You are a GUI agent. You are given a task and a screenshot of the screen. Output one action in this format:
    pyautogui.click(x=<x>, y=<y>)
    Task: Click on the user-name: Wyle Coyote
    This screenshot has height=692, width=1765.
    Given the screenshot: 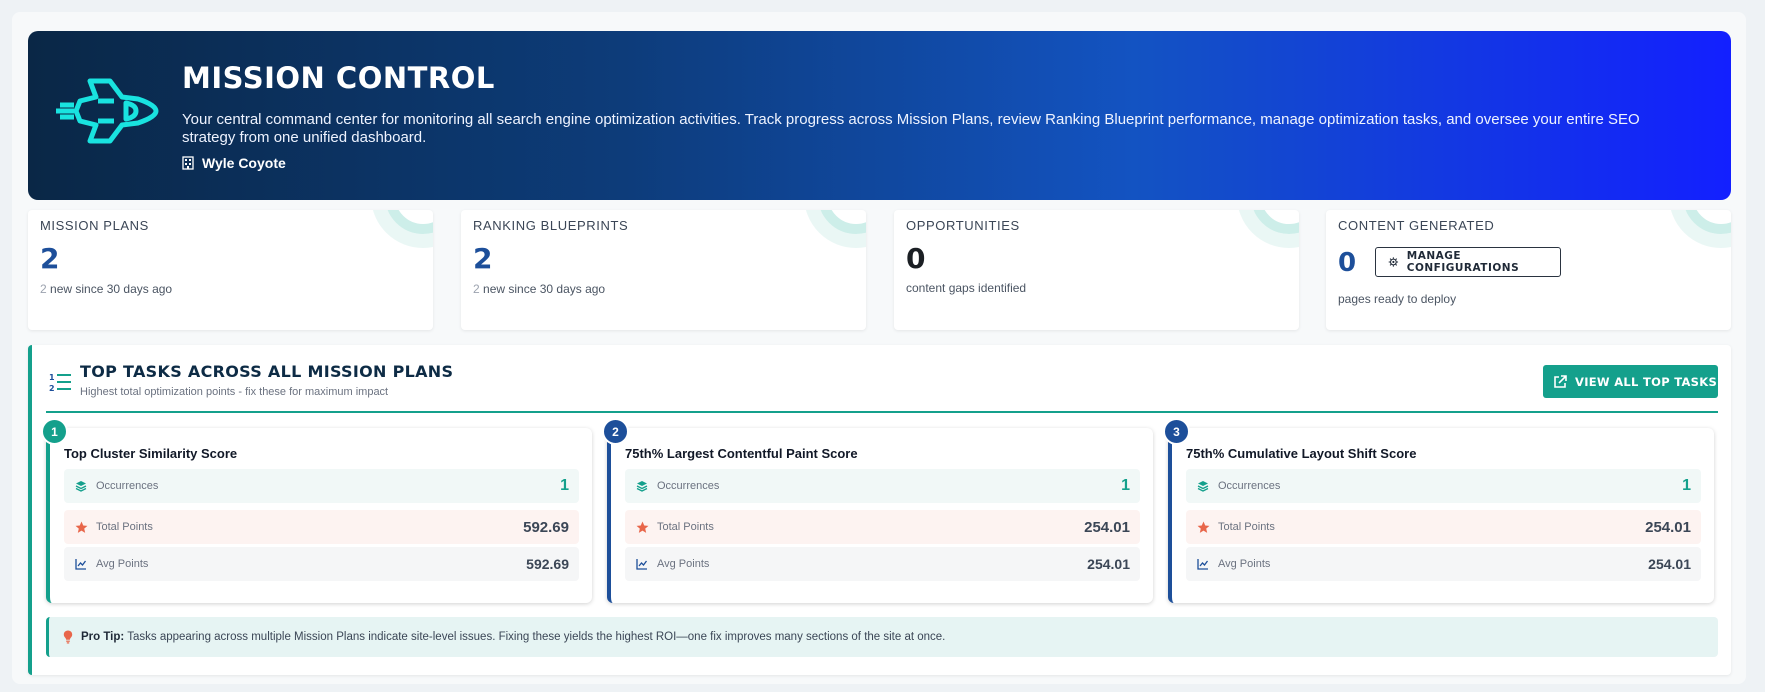 What is the action you would take?
    pyautogui.click(x=244, y=163)
    